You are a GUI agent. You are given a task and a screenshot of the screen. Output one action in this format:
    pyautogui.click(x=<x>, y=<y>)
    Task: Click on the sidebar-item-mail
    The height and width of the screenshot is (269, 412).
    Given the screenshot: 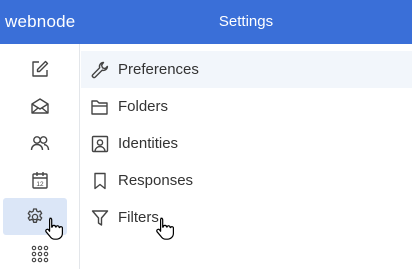 What is the action you would take?
    pyautogui.click(x=40, y=105)
    